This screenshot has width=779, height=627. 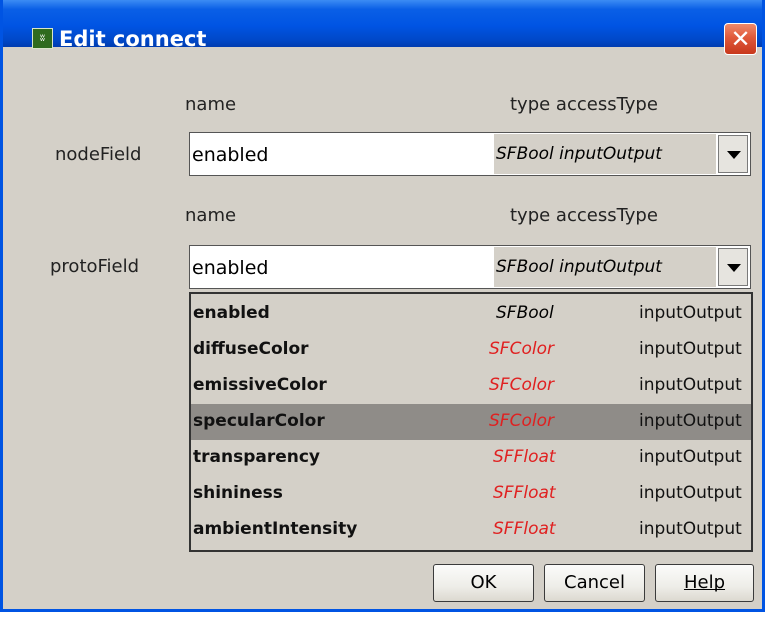 What do you see at coordinates (251, 349) in the screenshot?
I see `list-item-name: diffuseColor` at bounding box center [251, 349].